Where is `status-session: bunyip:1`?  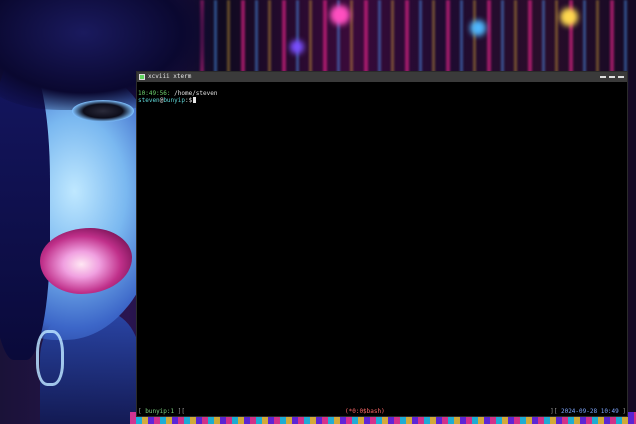 status-session: bunyip:1 is located at coordinates (160, 411).